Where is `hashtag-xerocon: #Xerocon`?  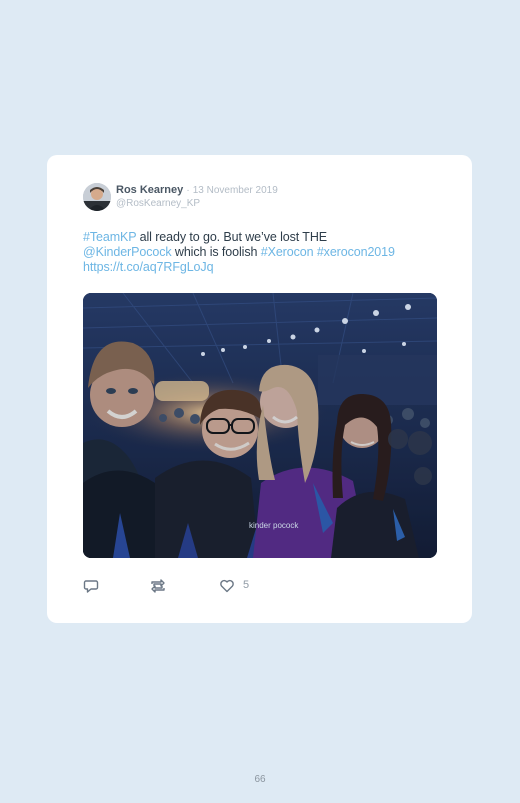
hashtag-xerocon: #Xerocon is located at coordinates (287, 252).